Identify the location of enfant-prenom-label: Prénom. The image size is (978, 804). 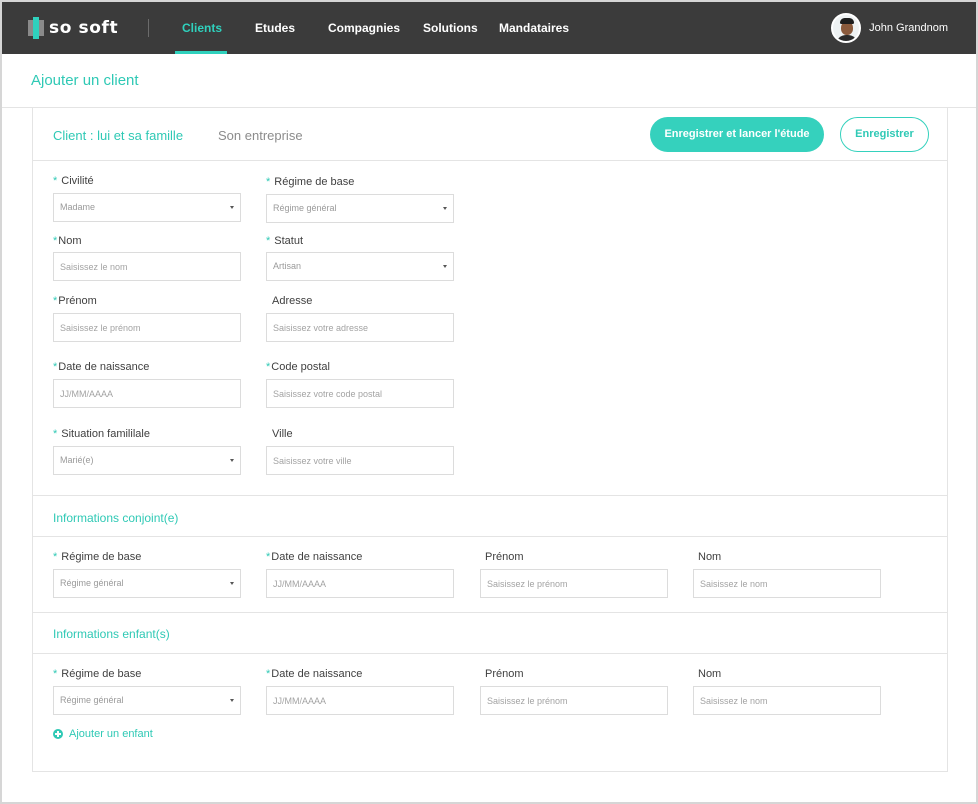
(504, 674).